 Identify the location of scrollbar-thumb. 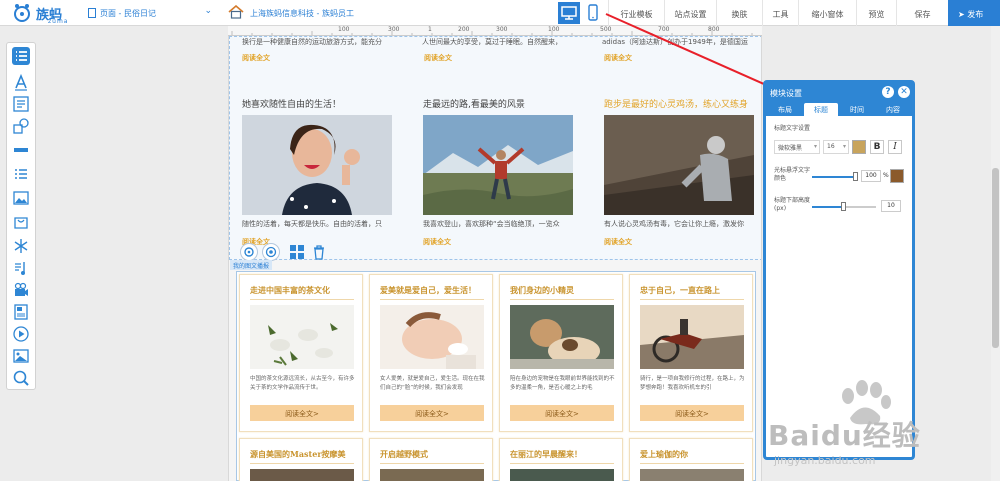
(995, 258).